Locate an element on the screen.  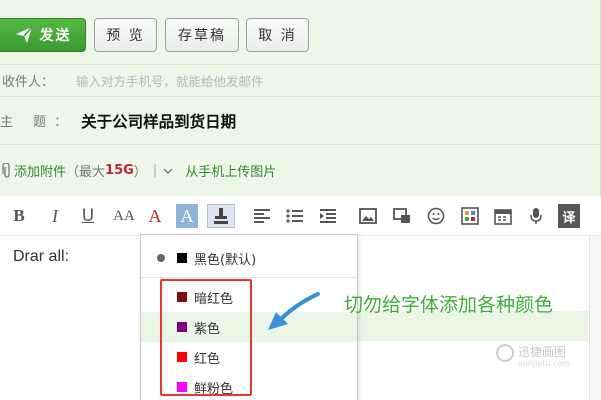
subject-label: 主 题： is located at coordinates (38, 122).